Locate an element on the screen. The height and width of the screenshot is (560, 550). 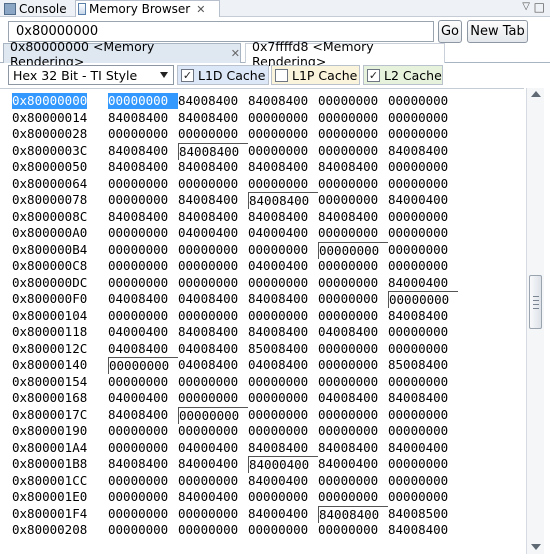
memory-cell: 84008500 is located at coordinates (423, 514).